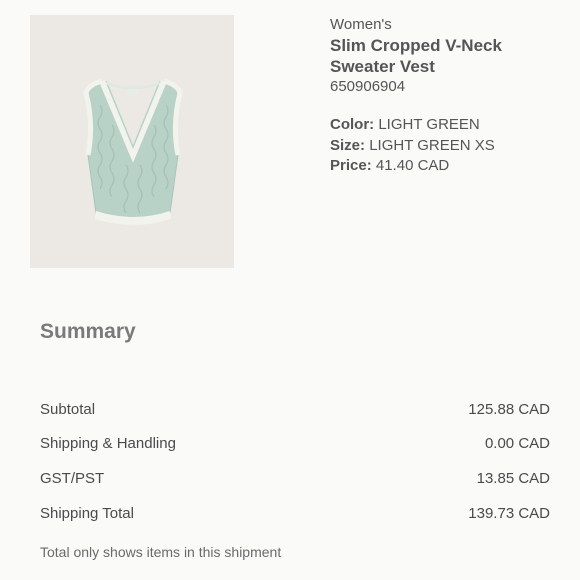 This screenshot has height=580, width=580. What do you see at coordinates (108, 443) in the screenshot?
I see `summary-row-label: Shipping & Handling` at bounding box center [108, 443].